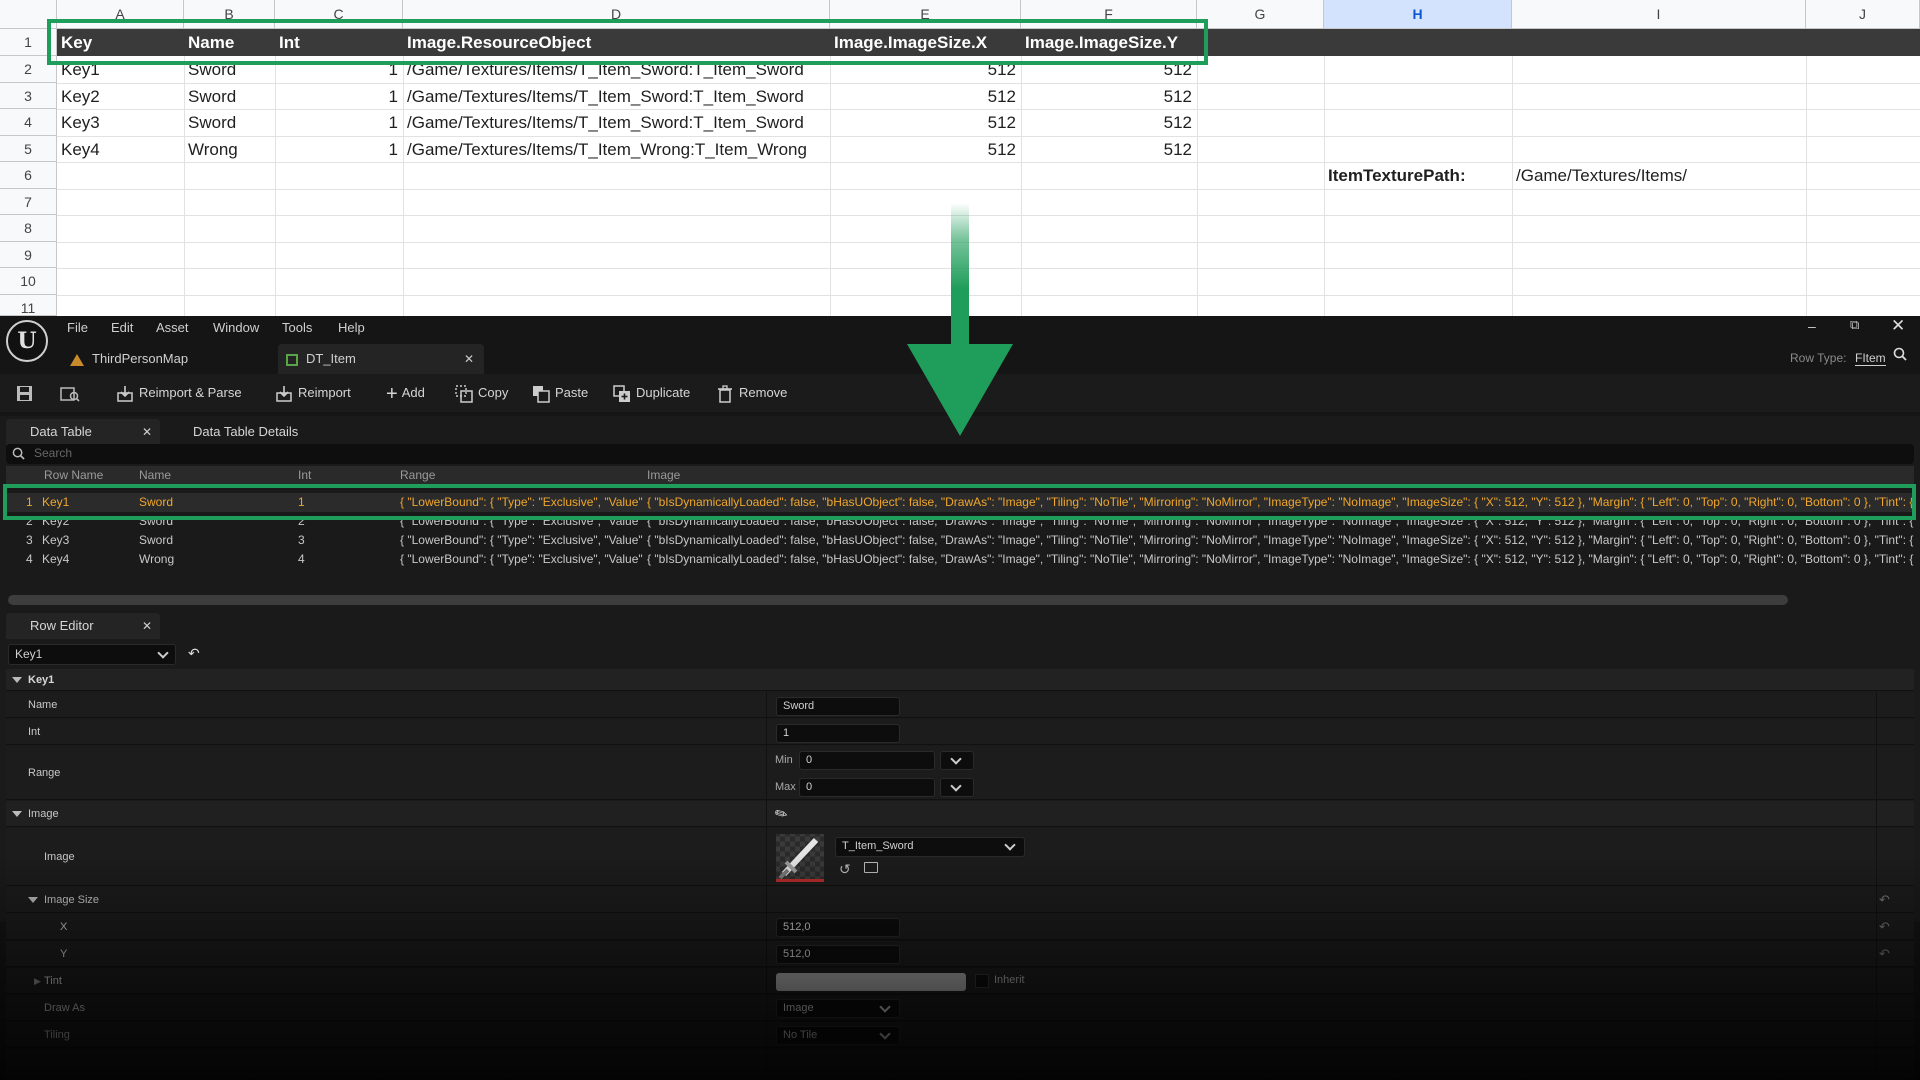 The image size is (1920, 1080). What do you see at coordinates (838, 954) in the screenshot?
I see `size-y-input: 512,0` at bounding box center [838, 954].